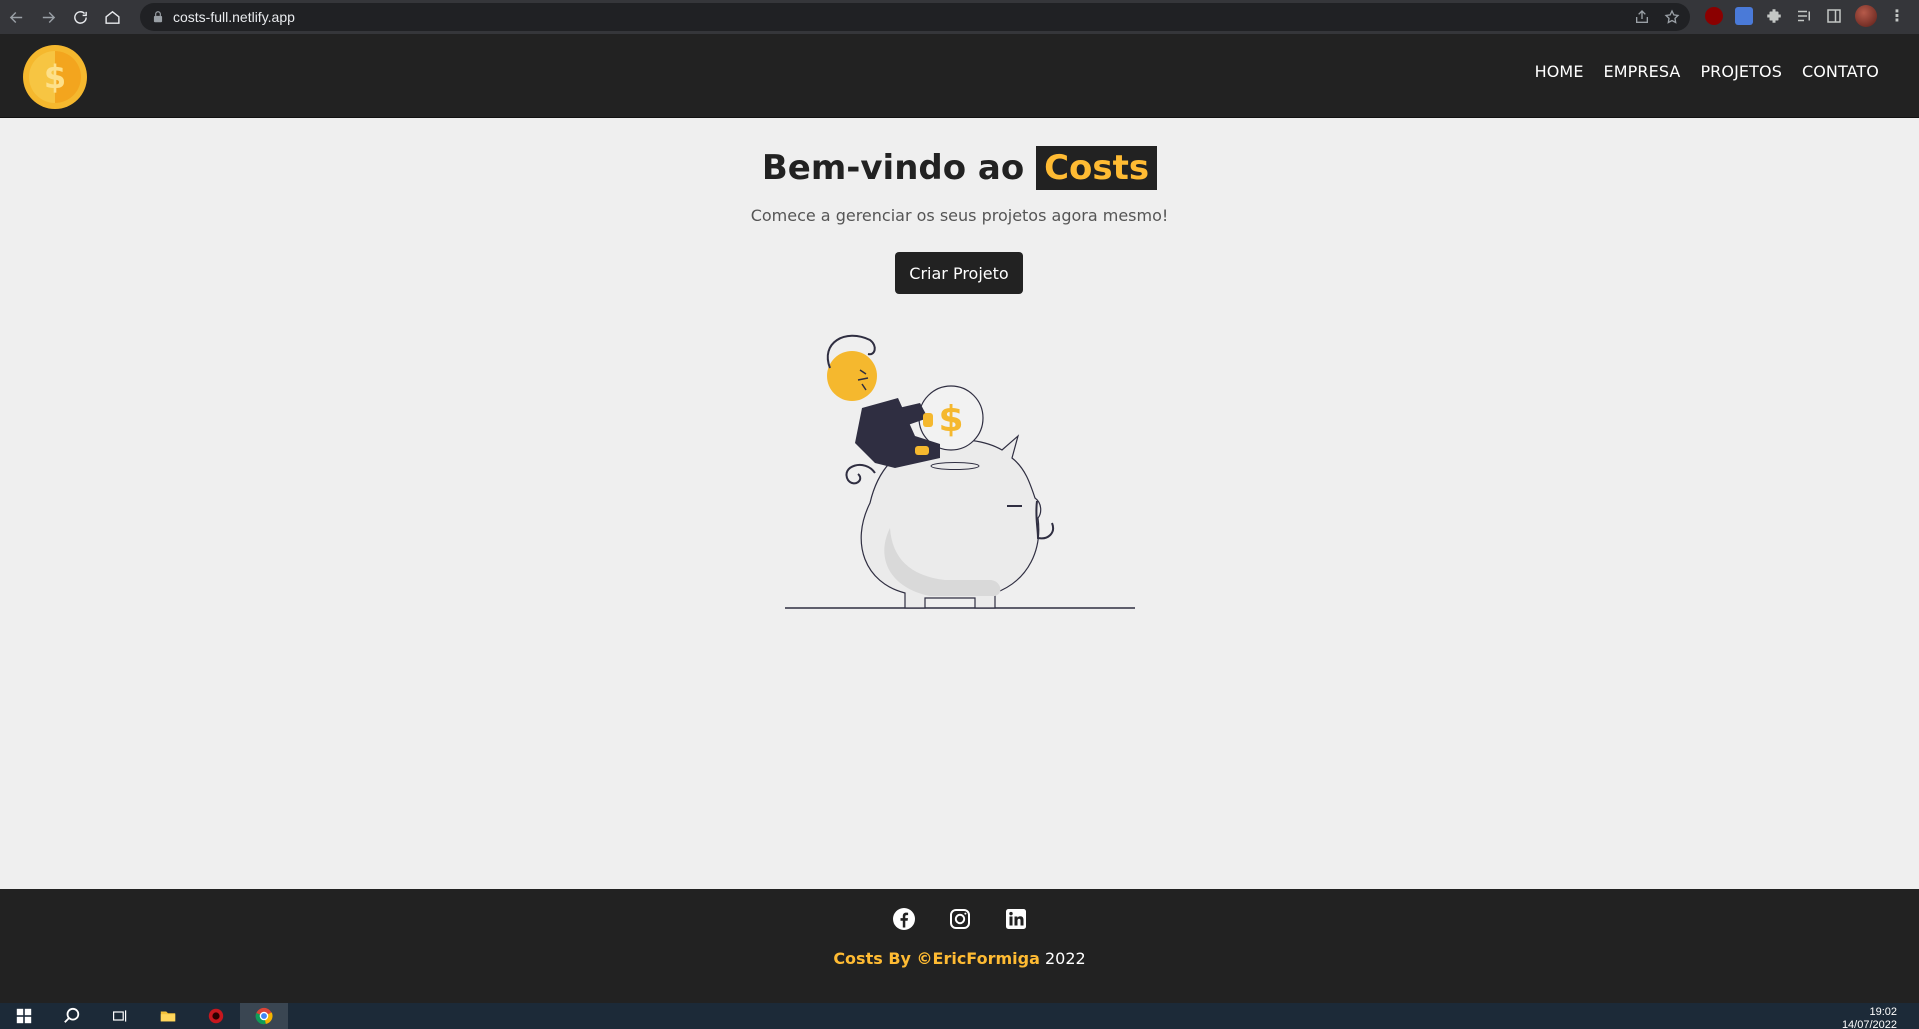 The height and width of the screenshot is (1029, 1919). What do you see at coordinates (48, 17) in the screenshot?
I see `forward-icon` at bounding box center [48, 17].